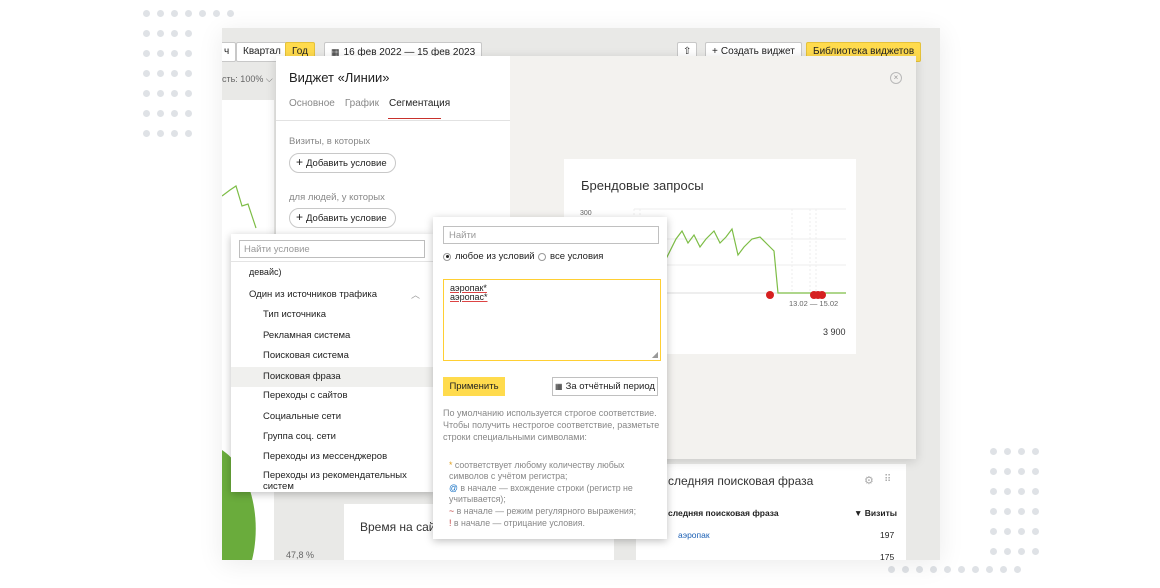  What do you see at coordinates (887, 479) in the screenshot?
I see `drag-handle-icon: ⠿` at bounding box center [887, 479].